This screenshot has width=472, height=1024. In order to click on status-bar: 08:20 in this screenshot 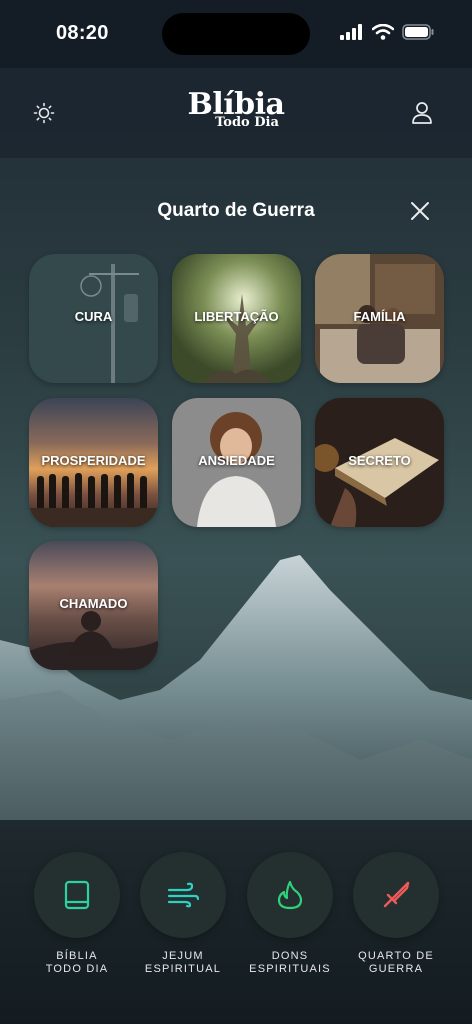, I will do `click(236, 34)`.